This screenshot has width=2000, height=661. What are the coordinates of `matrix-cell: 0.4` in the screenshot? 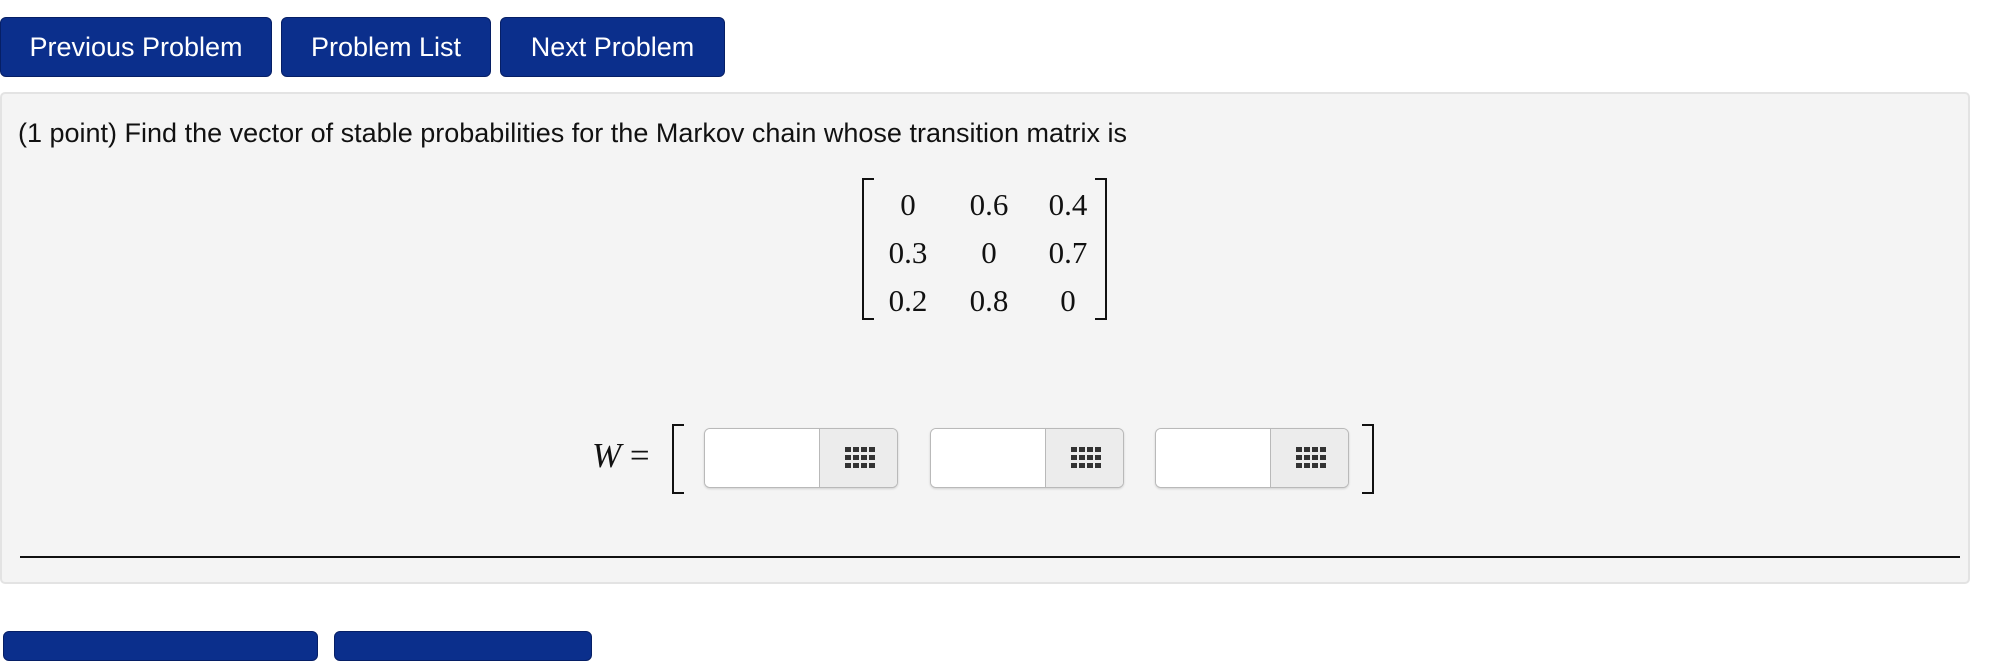 It's located at (1068, 204).